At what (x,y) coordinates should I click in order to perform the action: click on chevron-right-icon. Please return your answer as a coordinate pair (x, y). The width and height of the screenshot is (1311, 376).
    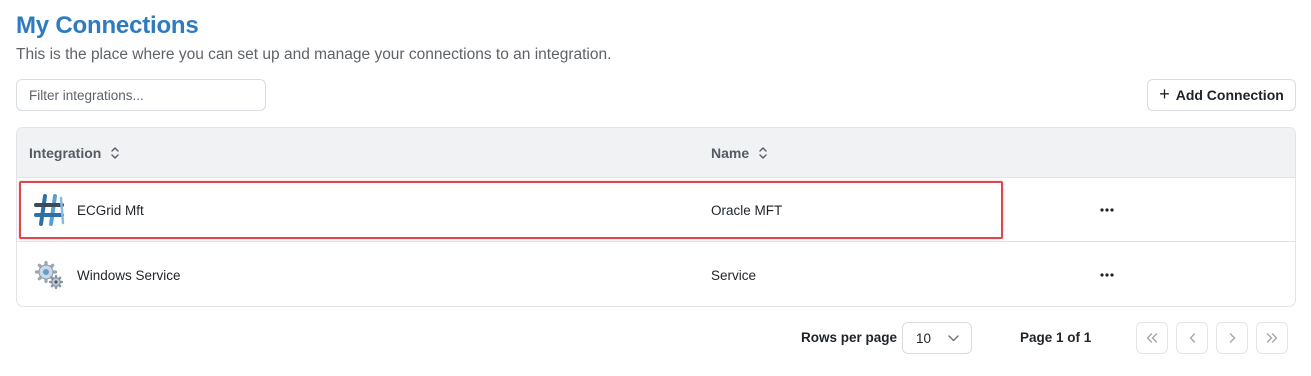
    Looking at the image, I should click on (1232, 338).